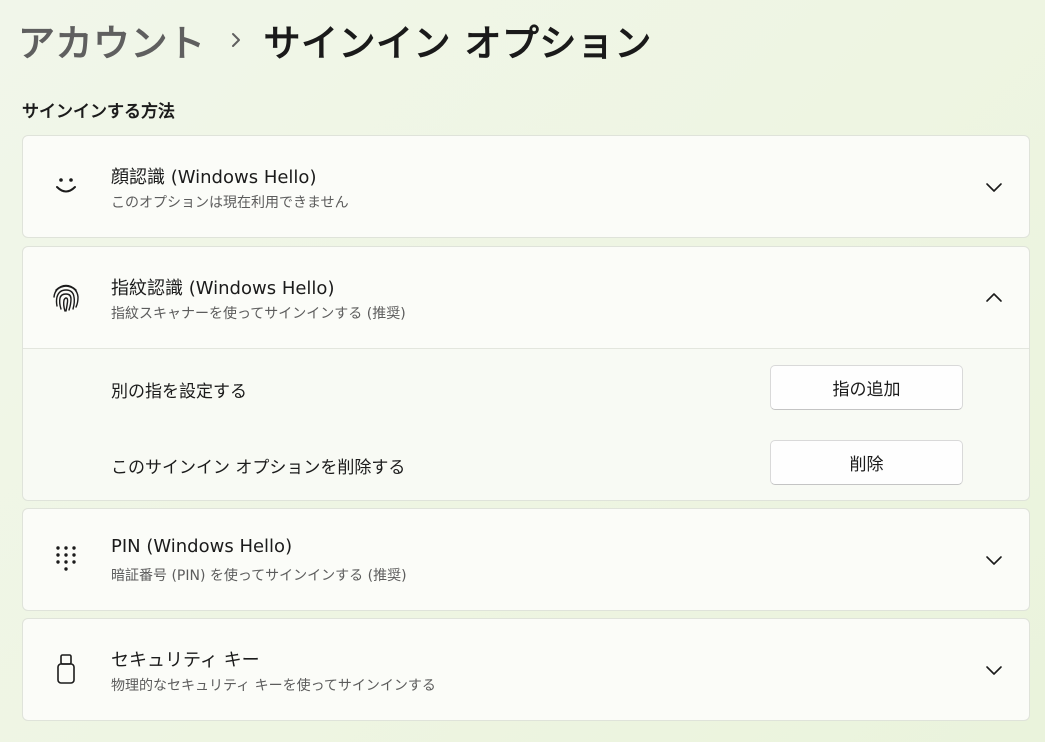 The image size is (1045, 742). I want to click on option-title: PIN (Windows Hello), so click(202, 546).